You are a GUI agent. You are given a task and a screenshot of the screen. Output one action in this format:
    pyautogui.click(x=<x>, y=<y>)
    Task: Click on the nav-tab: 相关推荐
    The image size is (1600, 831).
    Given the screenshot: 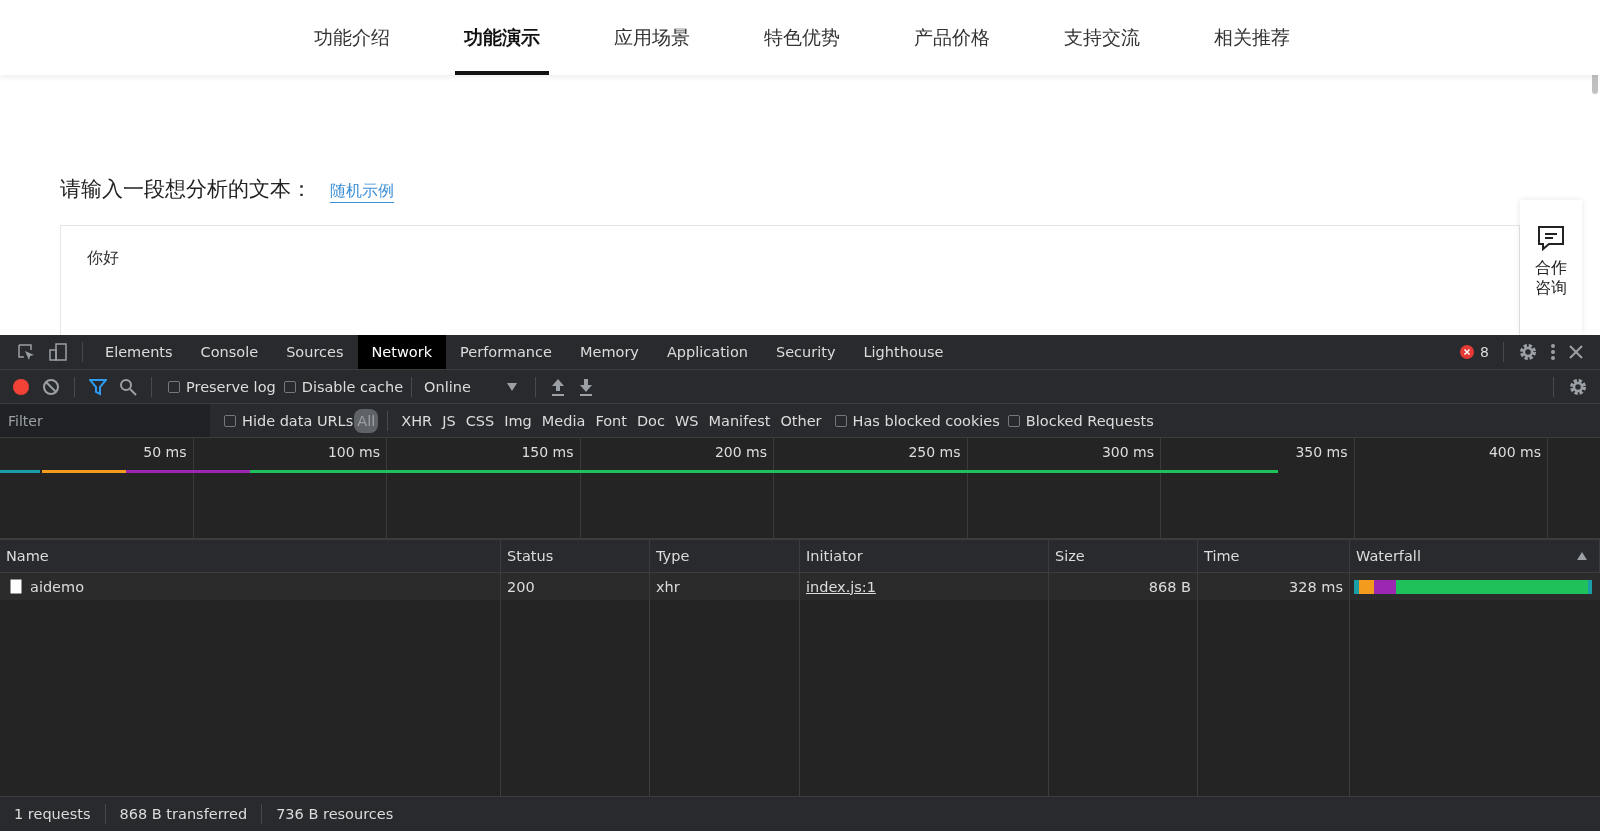 What is the action you would take?
    pyautogui.click(x=1252, y=37)
    